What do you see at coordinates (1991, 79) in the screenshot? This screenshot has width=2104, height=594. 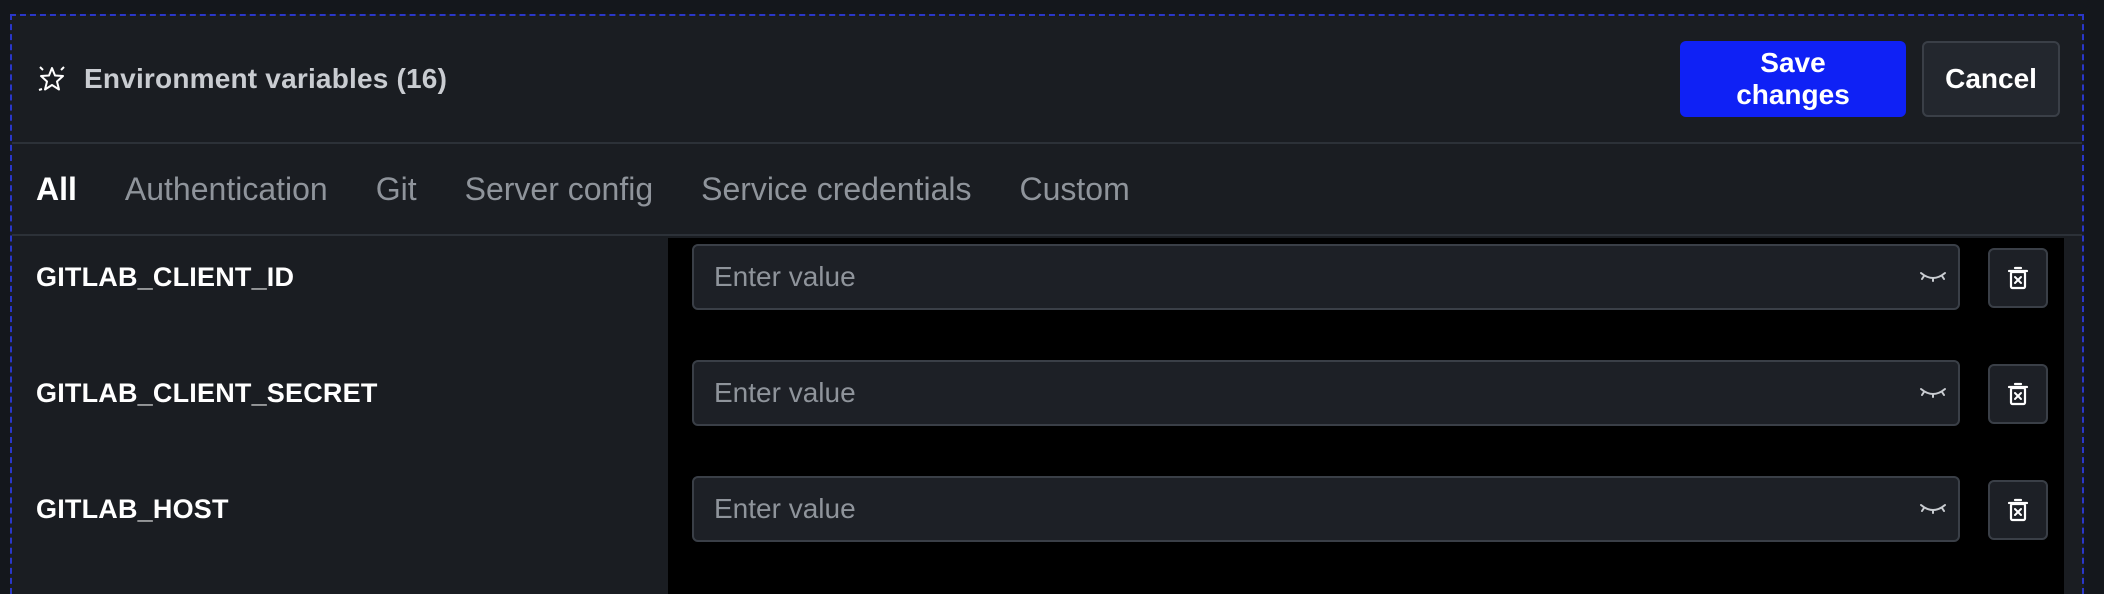 I see `cancel-button: Cancel` at bounding box center [1991, 79].